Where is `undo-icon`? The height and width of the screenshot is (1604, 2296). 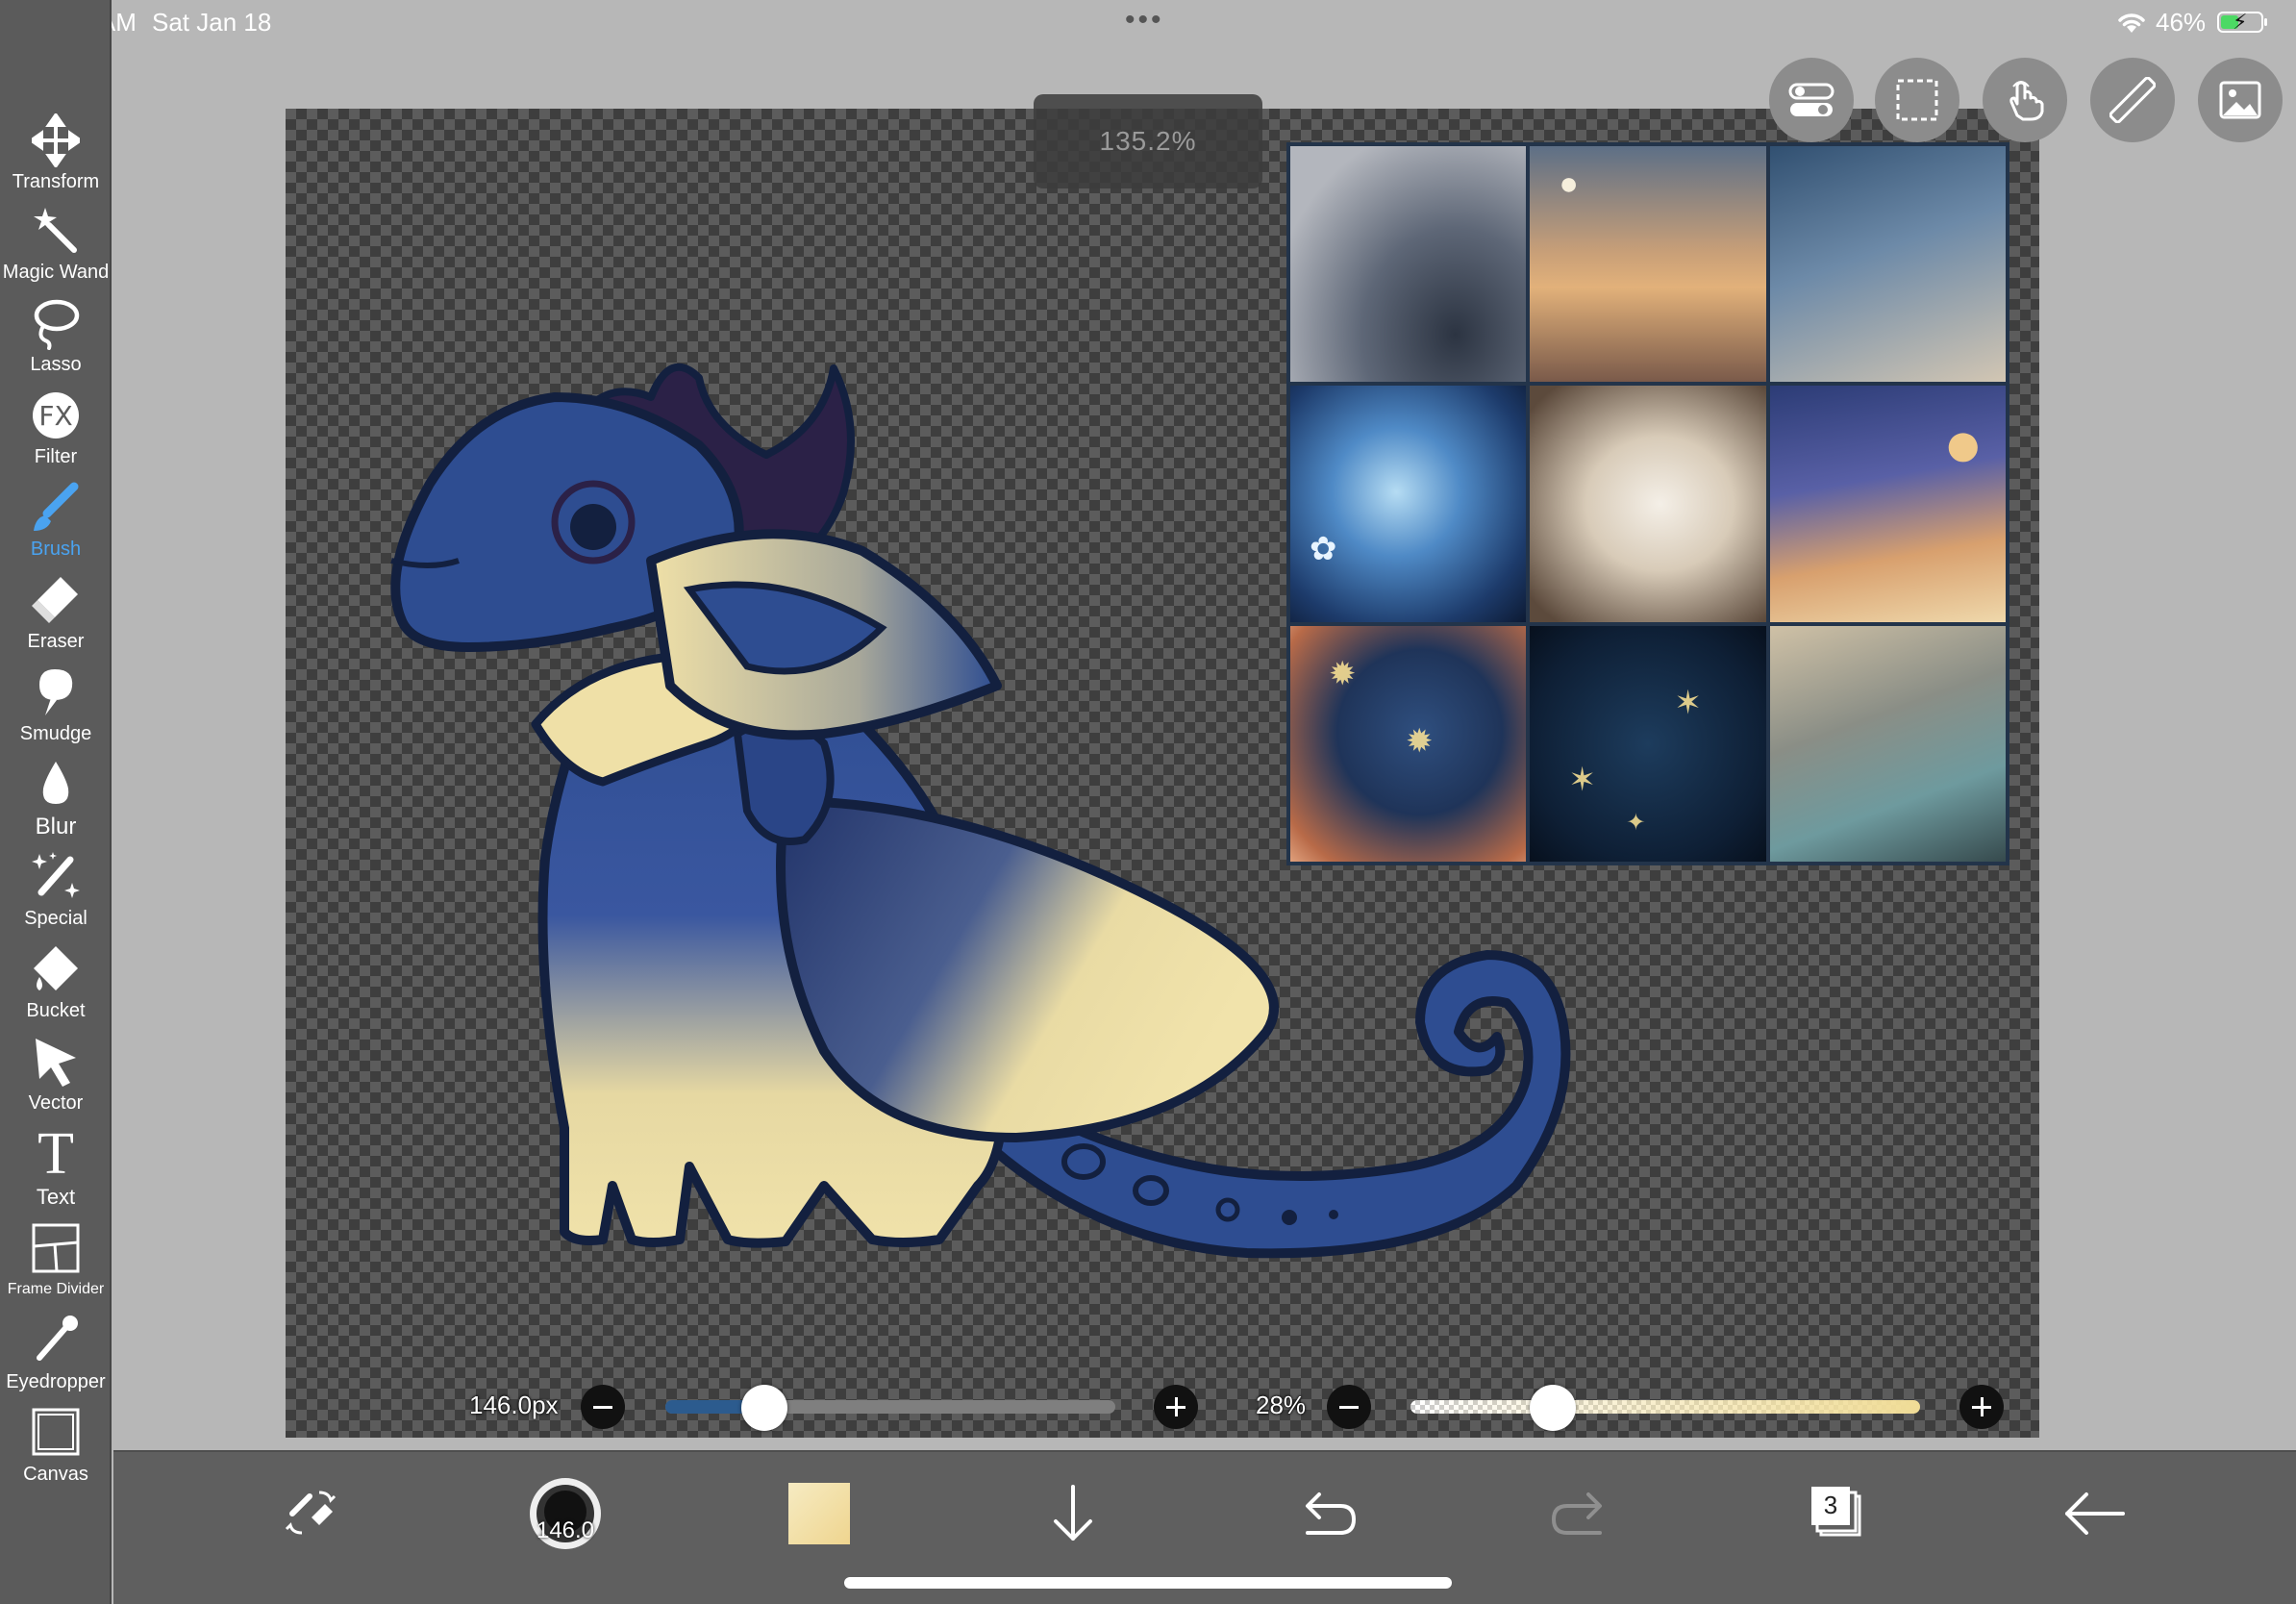 undo-icon is located at coordinates (1331, 1513).